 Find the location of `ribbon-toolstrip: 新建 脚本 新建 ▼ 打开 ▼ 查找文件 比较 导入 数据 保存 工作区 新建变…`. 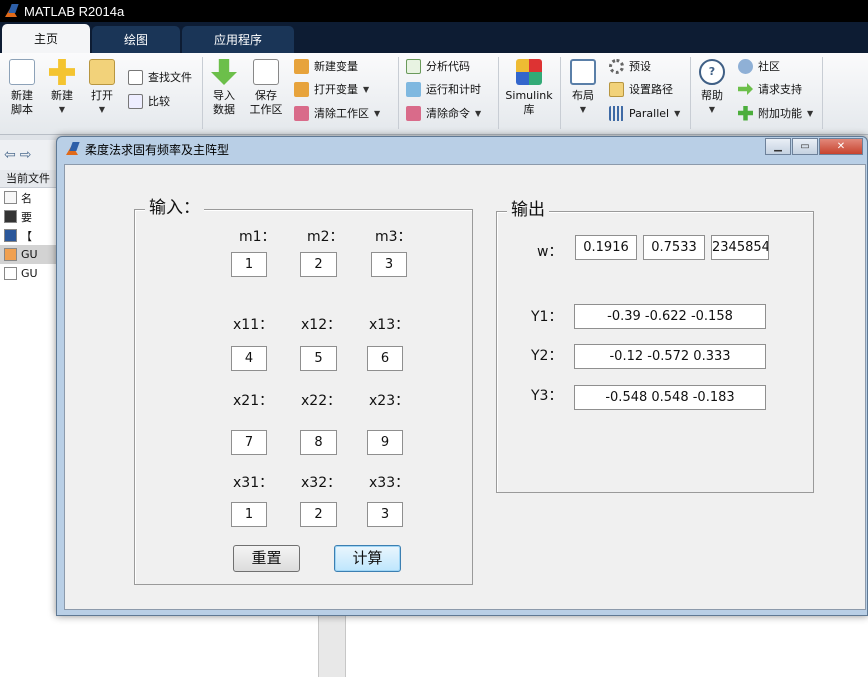

ribbon-toolstrip: 新建 脚本 新建 ▼ 打开 ▼ 查找文件 比较 导入 数据 保存 工作区 新建变… is located at coordinates (434, 94).